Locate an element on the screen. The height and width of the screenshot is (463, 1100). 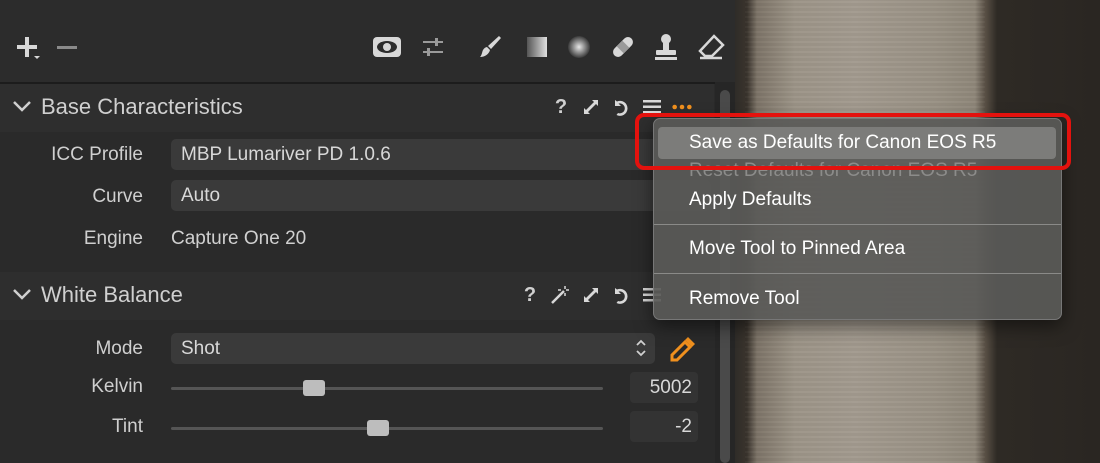
icc-profile-label: ICC Profile is located at coordinates (97, 154).